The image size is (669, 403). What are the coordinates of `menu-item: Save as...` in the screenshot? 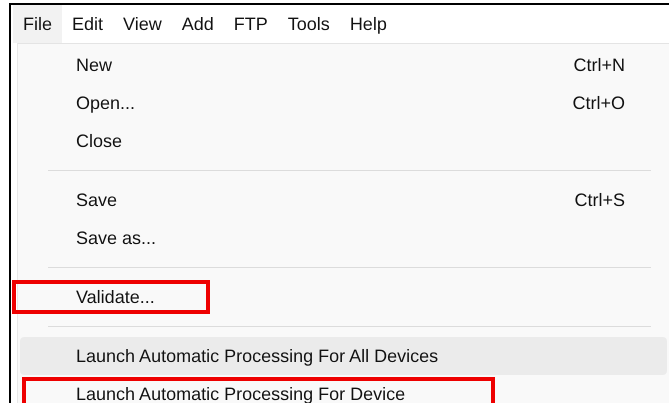 It's located at (343, 238).